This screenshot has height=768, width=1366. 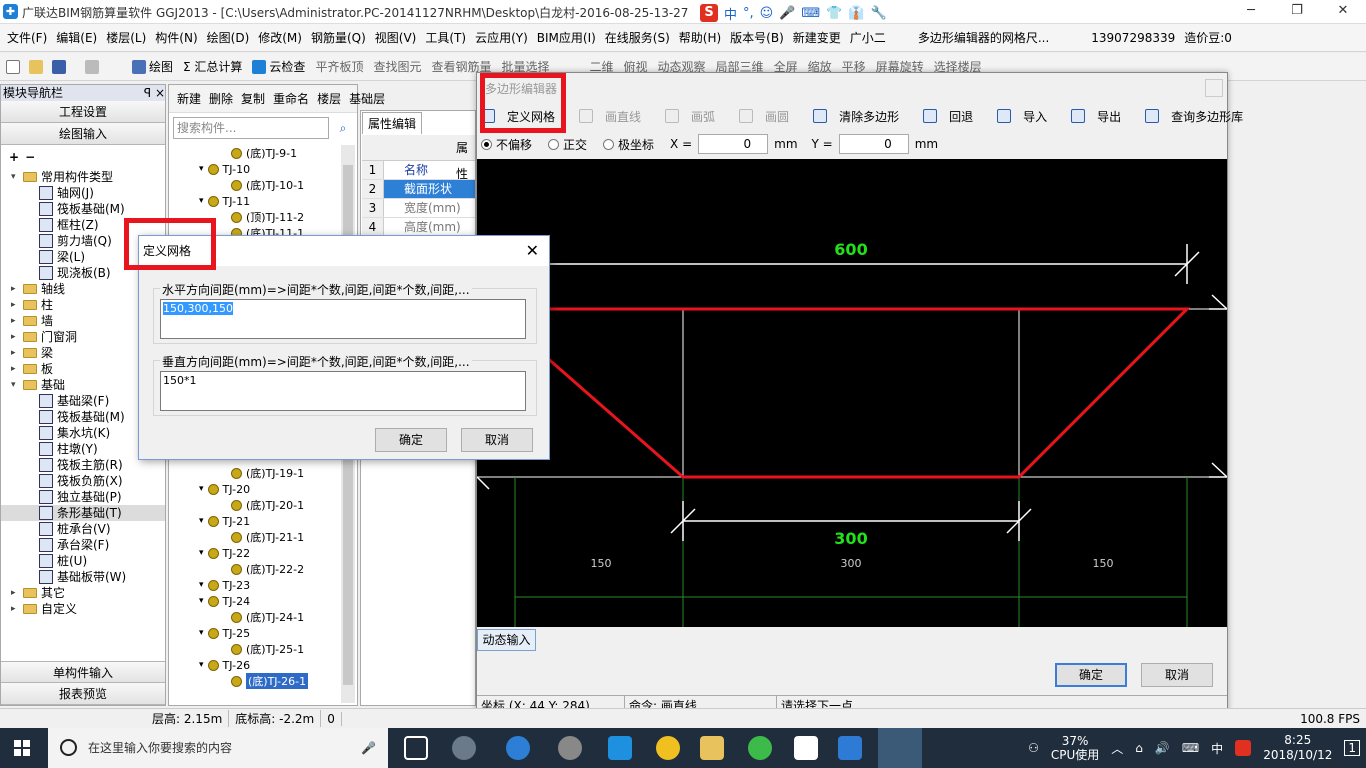 I want to click on nav-tree-item: ▸ 自定义, so click(x=83, y=609).